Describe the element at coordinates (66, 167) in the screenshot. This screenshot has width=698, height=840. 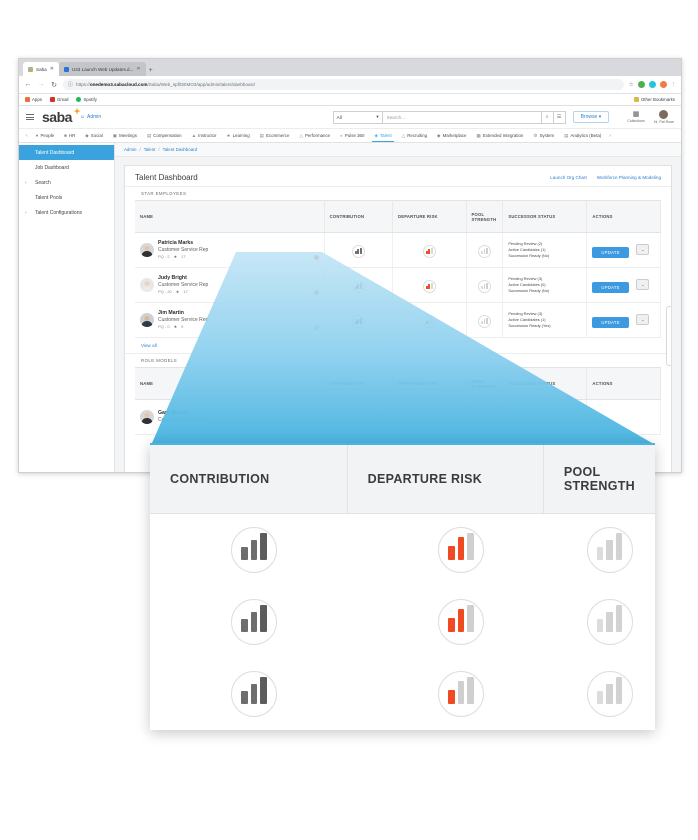
I see `sidebar-item-job-dashboard: Job Dashboard` at that location.